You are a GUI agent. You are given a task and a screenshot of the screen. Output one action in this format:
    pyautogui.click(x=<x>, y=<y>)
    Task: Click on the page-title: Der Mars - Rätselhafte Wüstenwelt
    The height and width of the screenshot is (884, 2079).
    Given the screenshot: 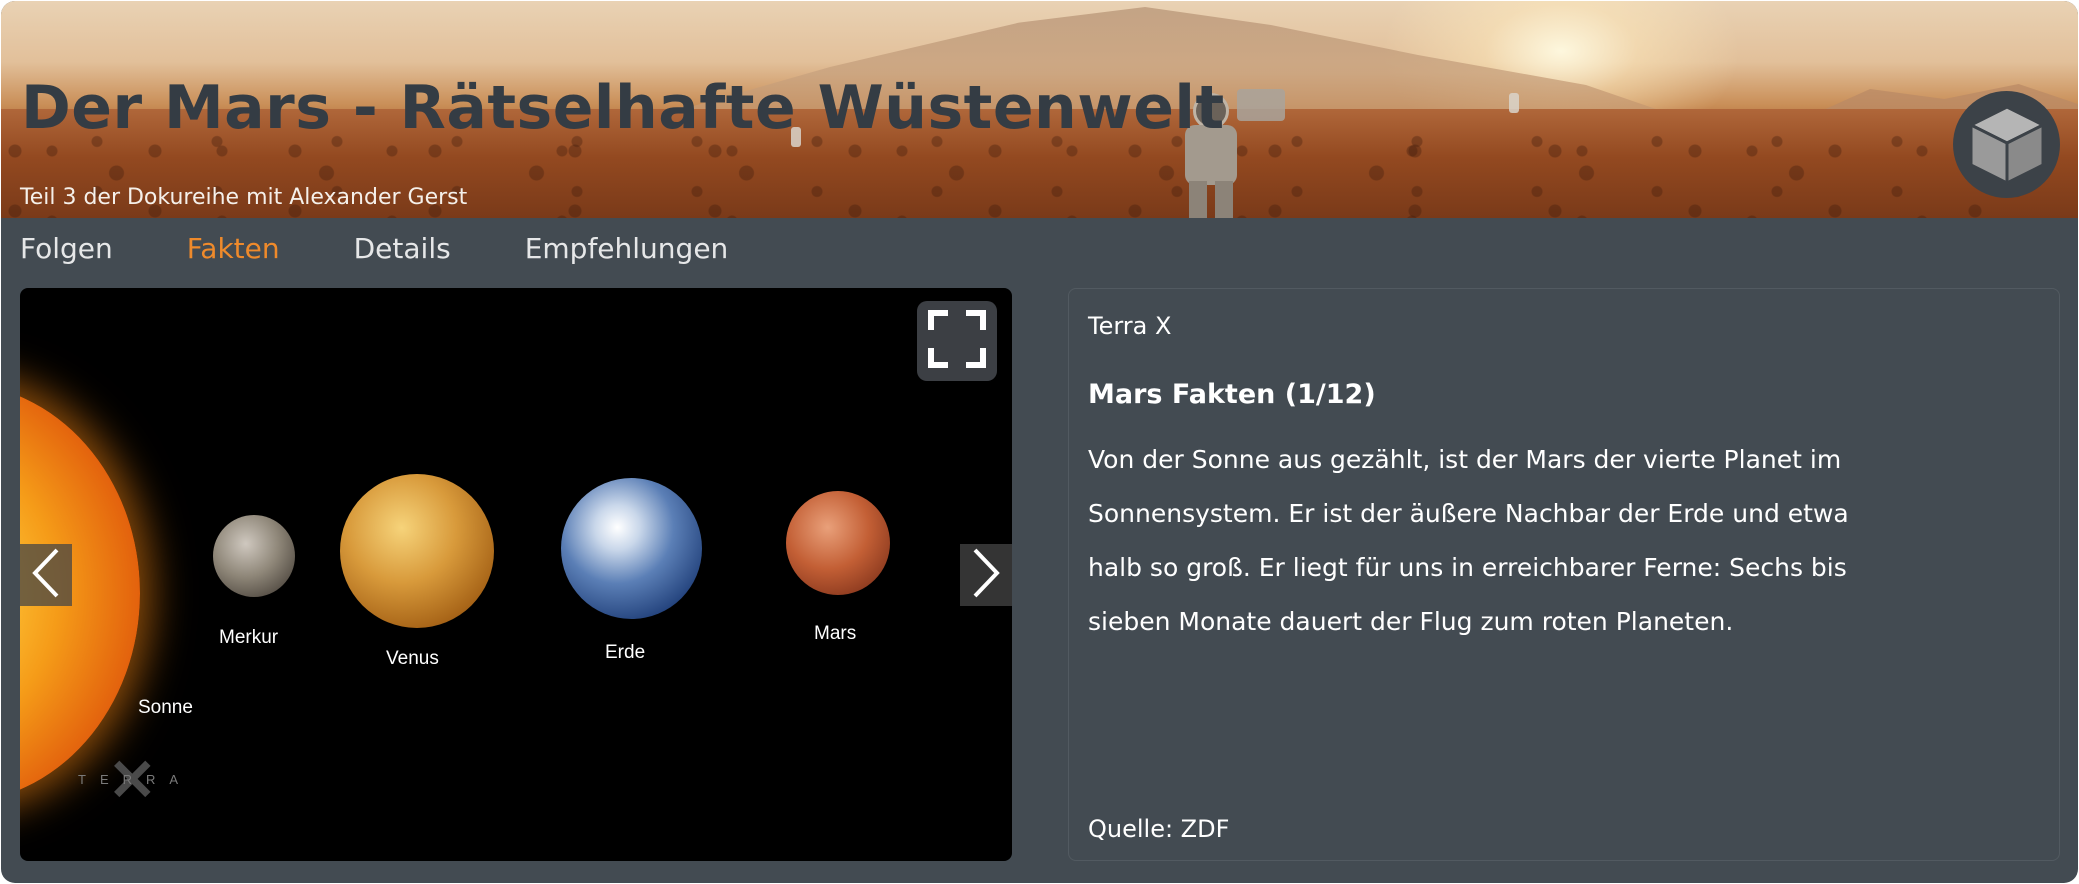 What is the action you would take?
    pyautogui.click(x=623, y=108)
    